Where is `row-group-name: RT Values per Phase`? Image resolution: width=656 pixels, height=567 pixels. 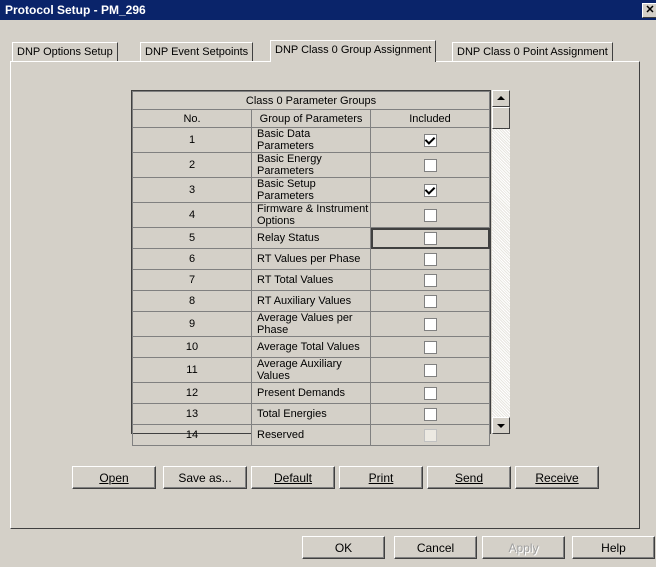
row-group-name: RT Values per Phase is located at coordinates (311, 259).